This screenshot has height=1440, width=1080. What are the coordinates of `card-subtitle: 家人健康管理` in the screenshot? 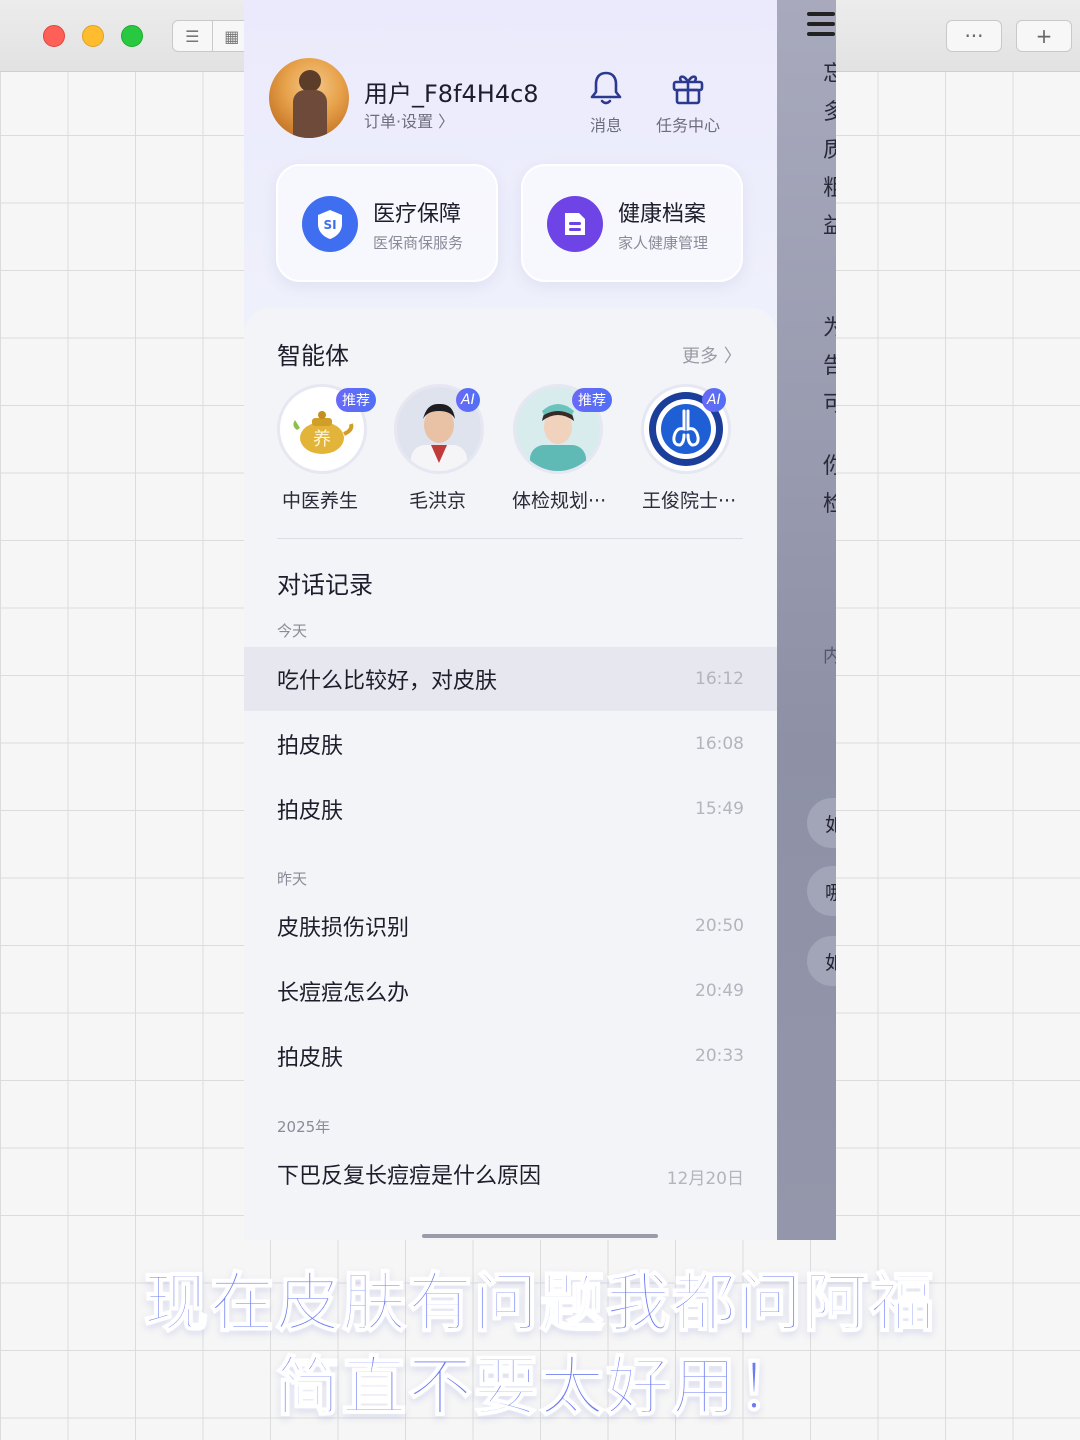 It's located at (663, 243).